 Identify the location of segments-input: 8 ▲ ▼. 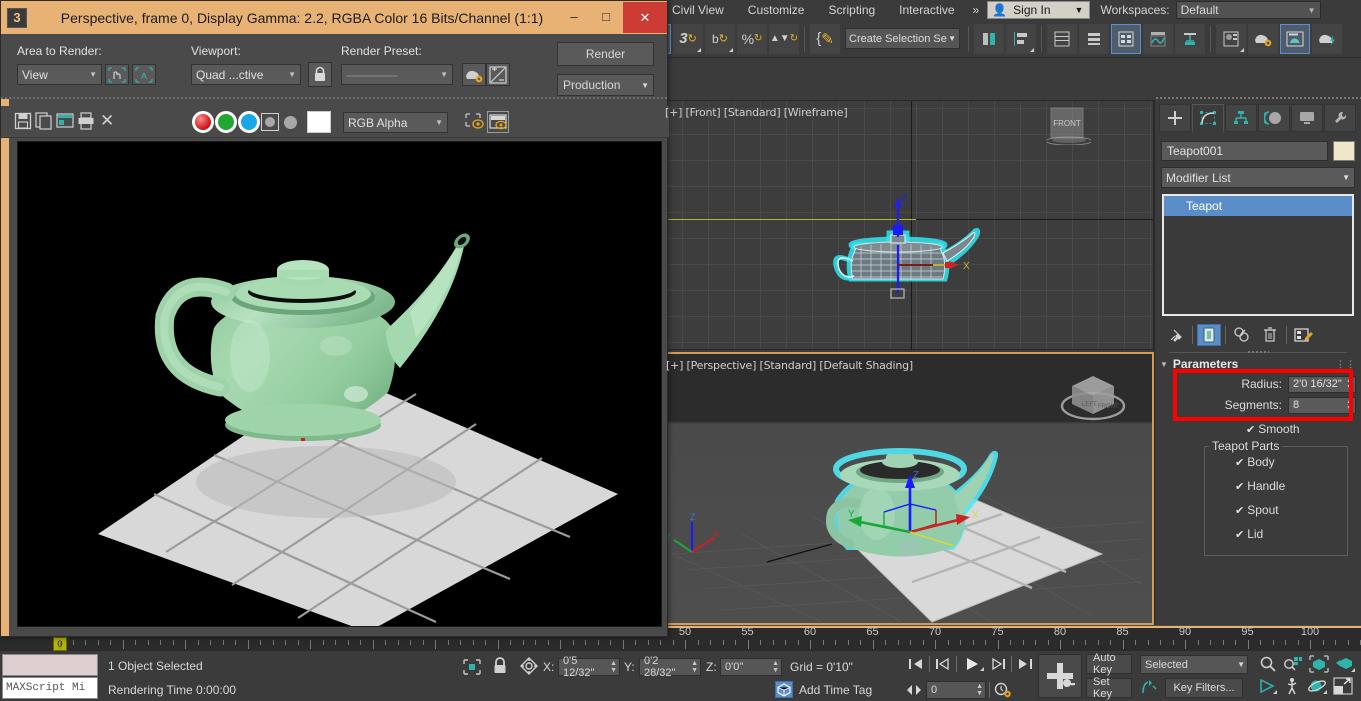
(1322, 405).